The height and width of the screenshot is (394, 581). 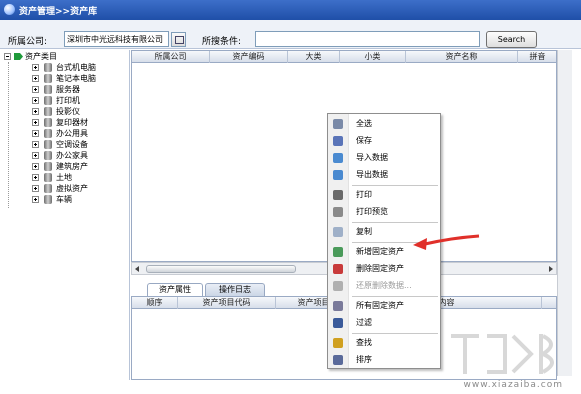 What do you see at coordinates (171, 57) in the screenshot?
I see `column-header: 所属公司` at bounding box center [171, 57].